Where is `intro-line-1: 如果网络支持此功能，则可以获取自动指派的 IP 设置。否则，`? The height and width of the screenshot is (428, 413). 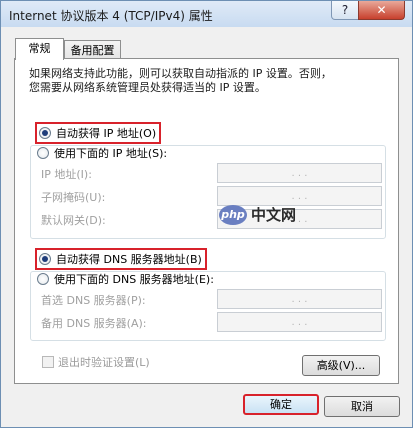 intro-line-1: 如果网络支持此功能，则可以获取自动指派的 IP 设置。否则， is located at coordinates (180, 73).